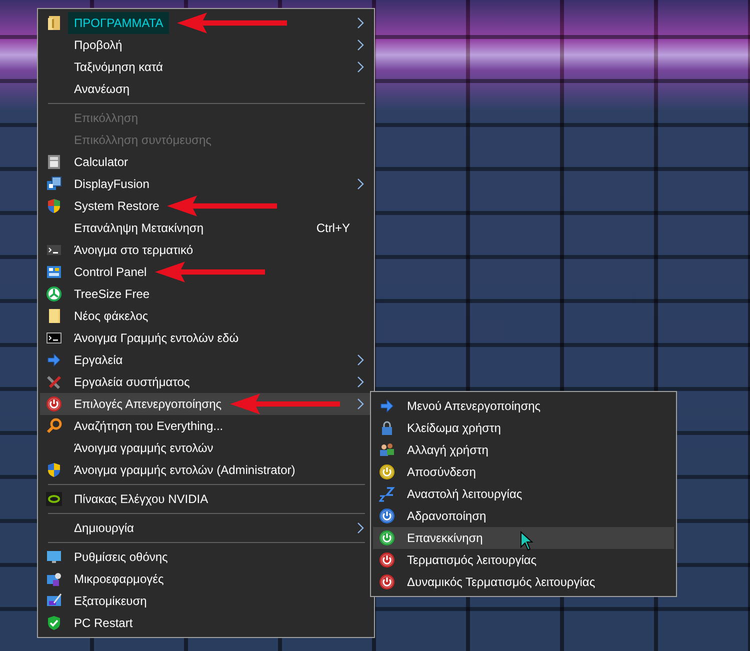 The width and height of the screenshot is (750, 651). What do you see at coordinates (106, 118) in the screenshot?
I see `menu-label: Επικόλληση` at bounding box center [106, 118].